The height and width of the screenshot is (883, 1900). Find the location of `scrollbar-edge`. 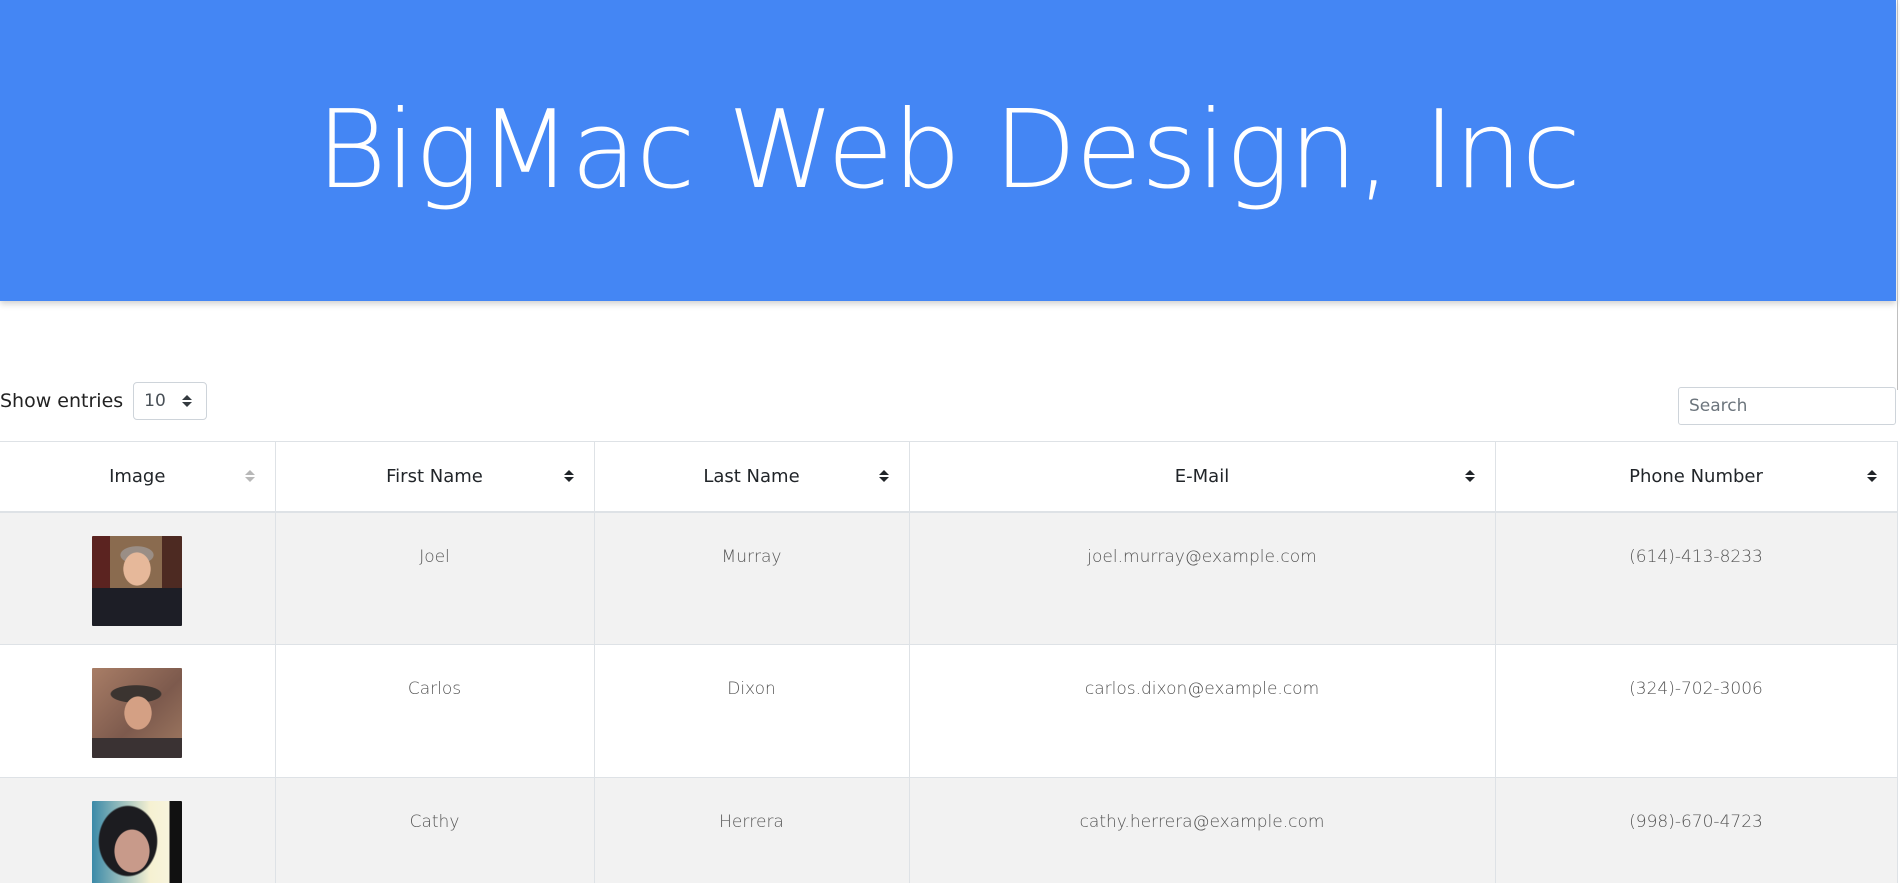

scrollbar-edge is located at coordinates (1897, 195).